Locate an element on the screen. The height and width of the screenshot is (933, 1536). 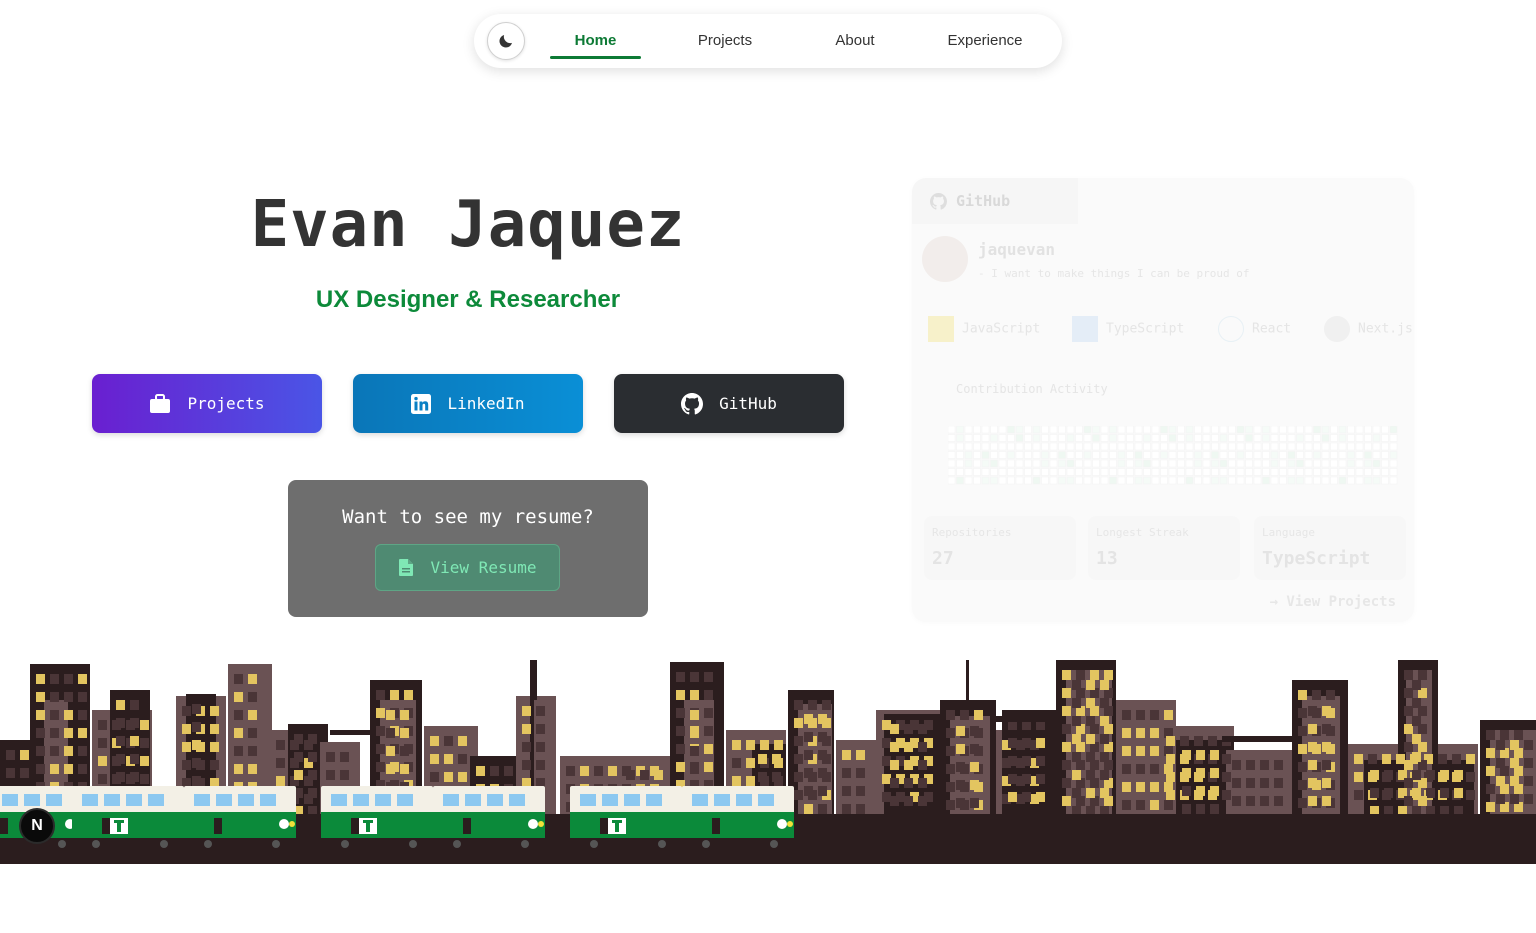
nav-home: Home is located at coordinates (595, 40).